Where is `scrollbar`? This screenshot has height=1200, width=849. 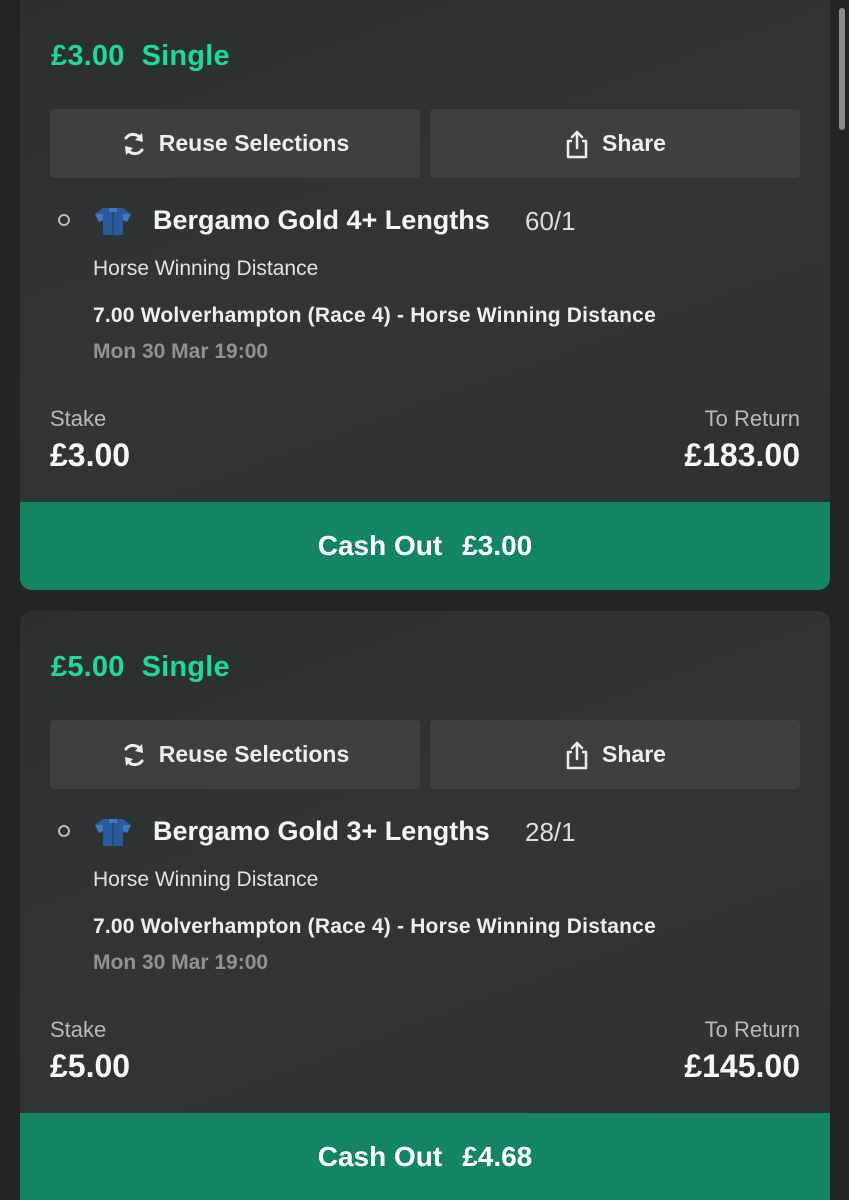 scrollbar is located at coordinates (842, 69).